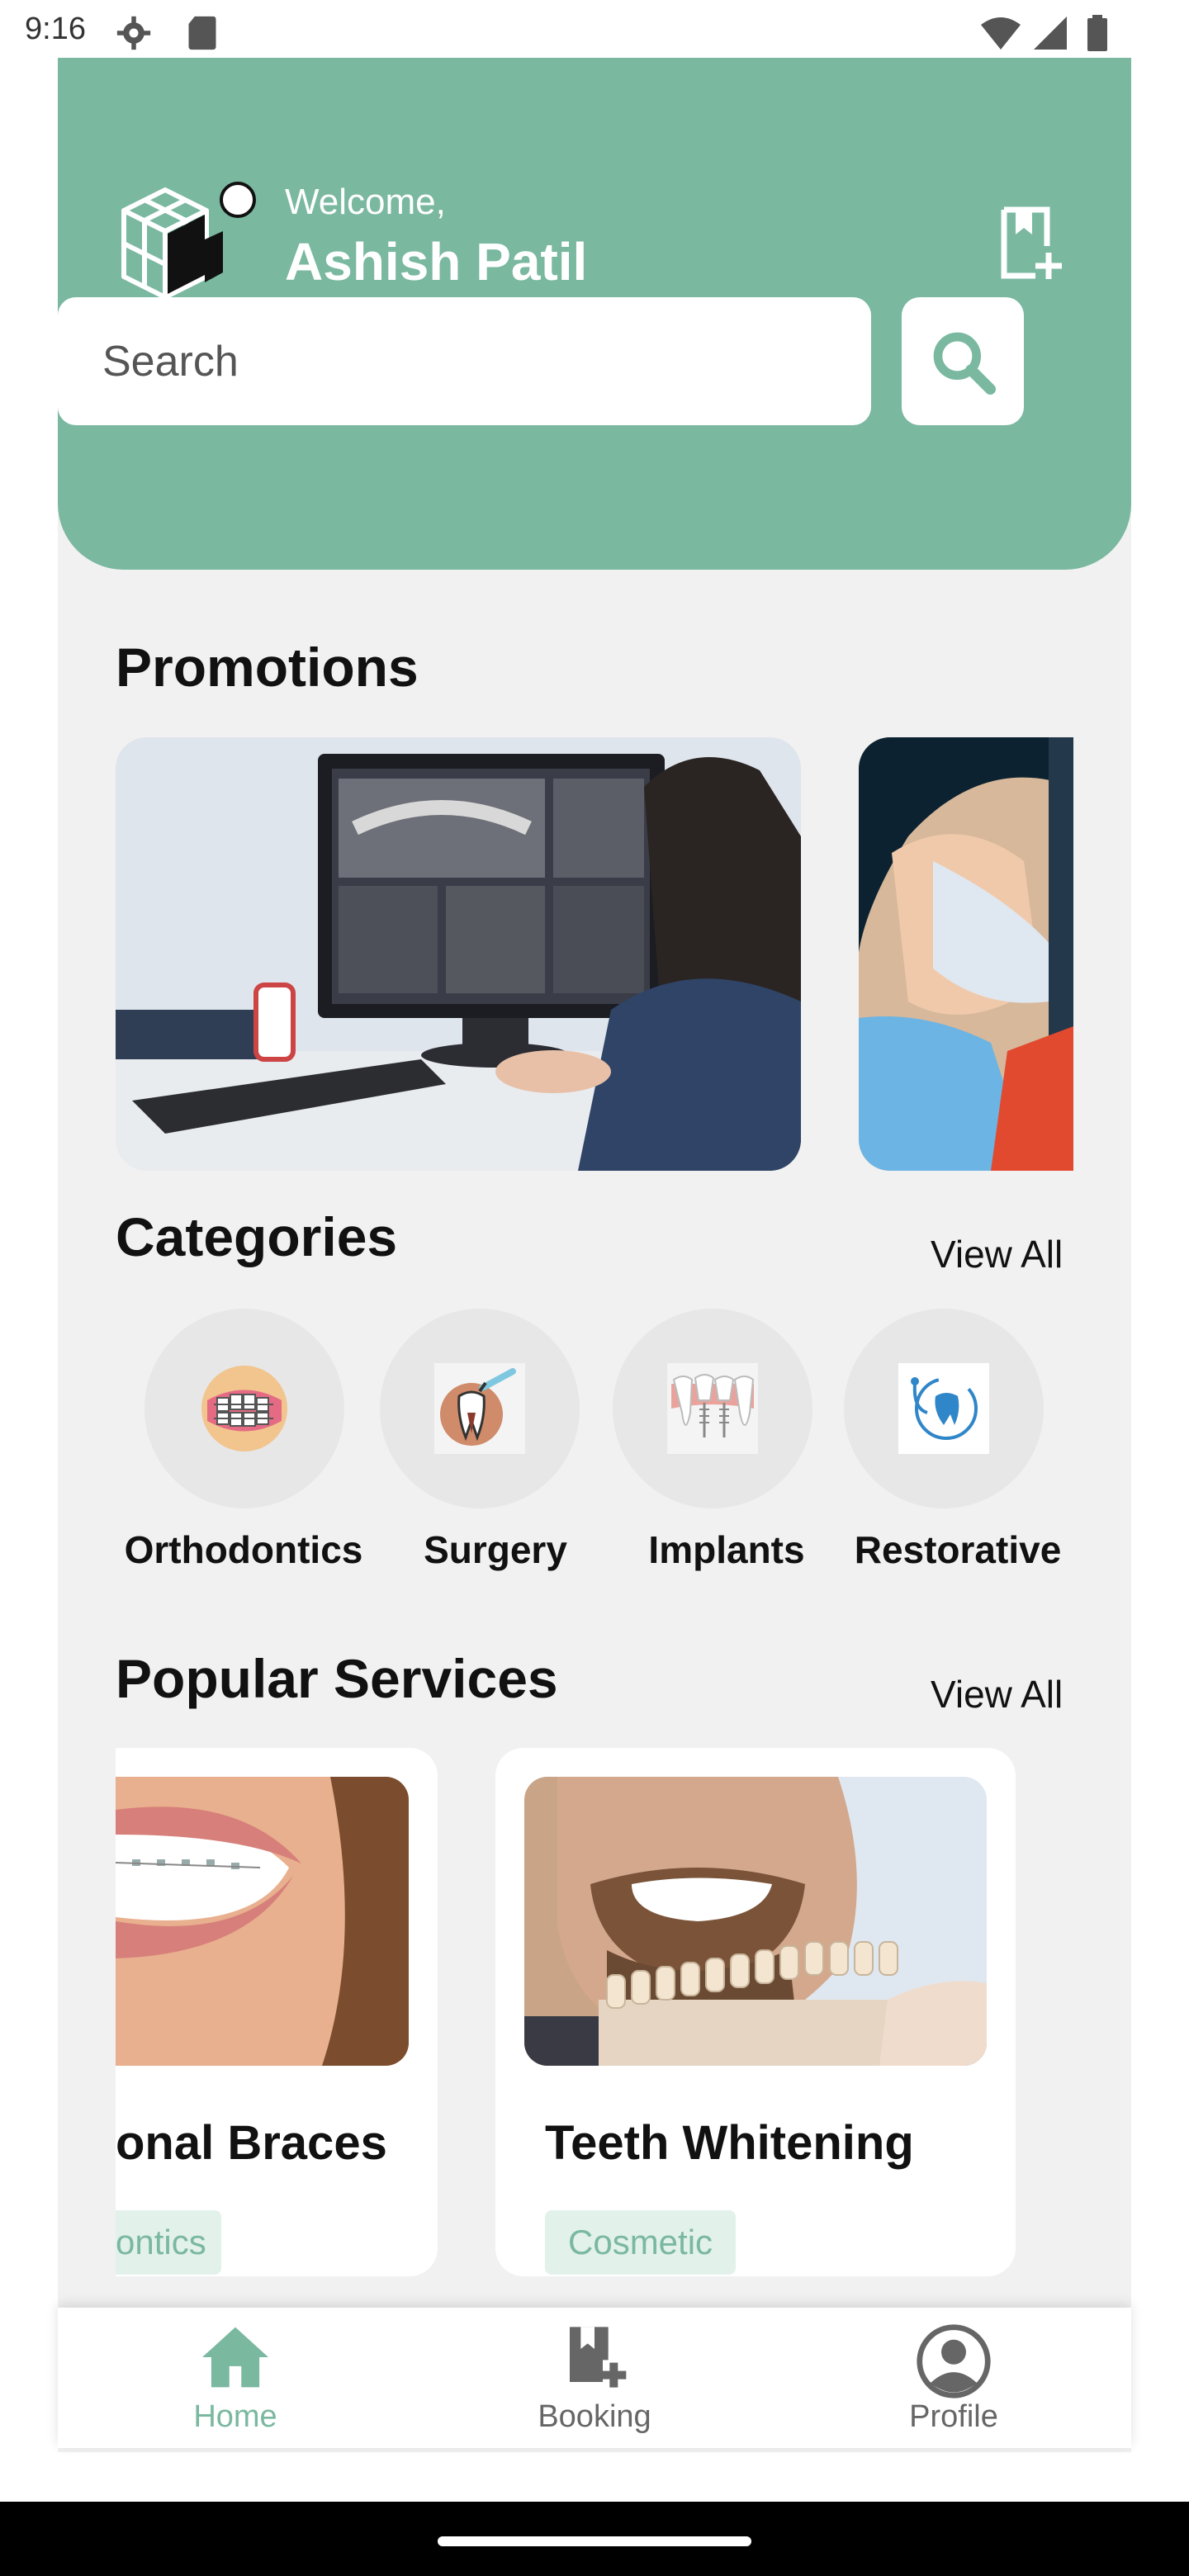 This screenshot has height=2576, width=1189. I want to click on nav-profile-label: Profile, so click(953, 2416).